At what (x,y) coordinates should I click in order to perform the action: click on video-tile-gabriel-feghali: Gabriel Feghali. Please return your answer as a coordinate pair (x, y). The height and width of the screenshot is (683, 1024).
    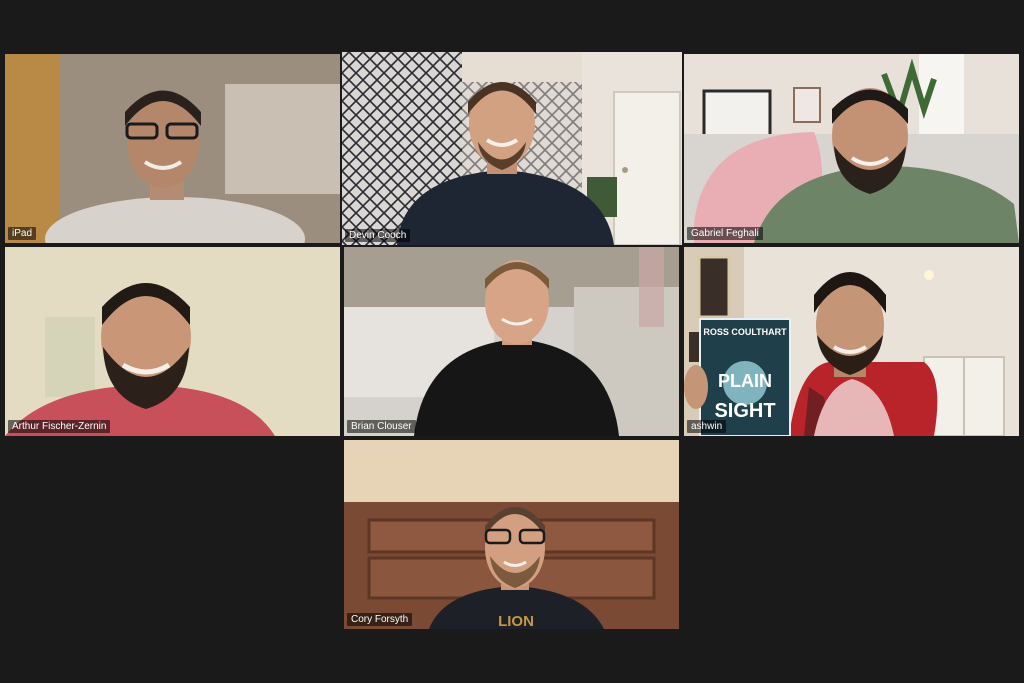
    Looking at the image, I should click on (851, 148).